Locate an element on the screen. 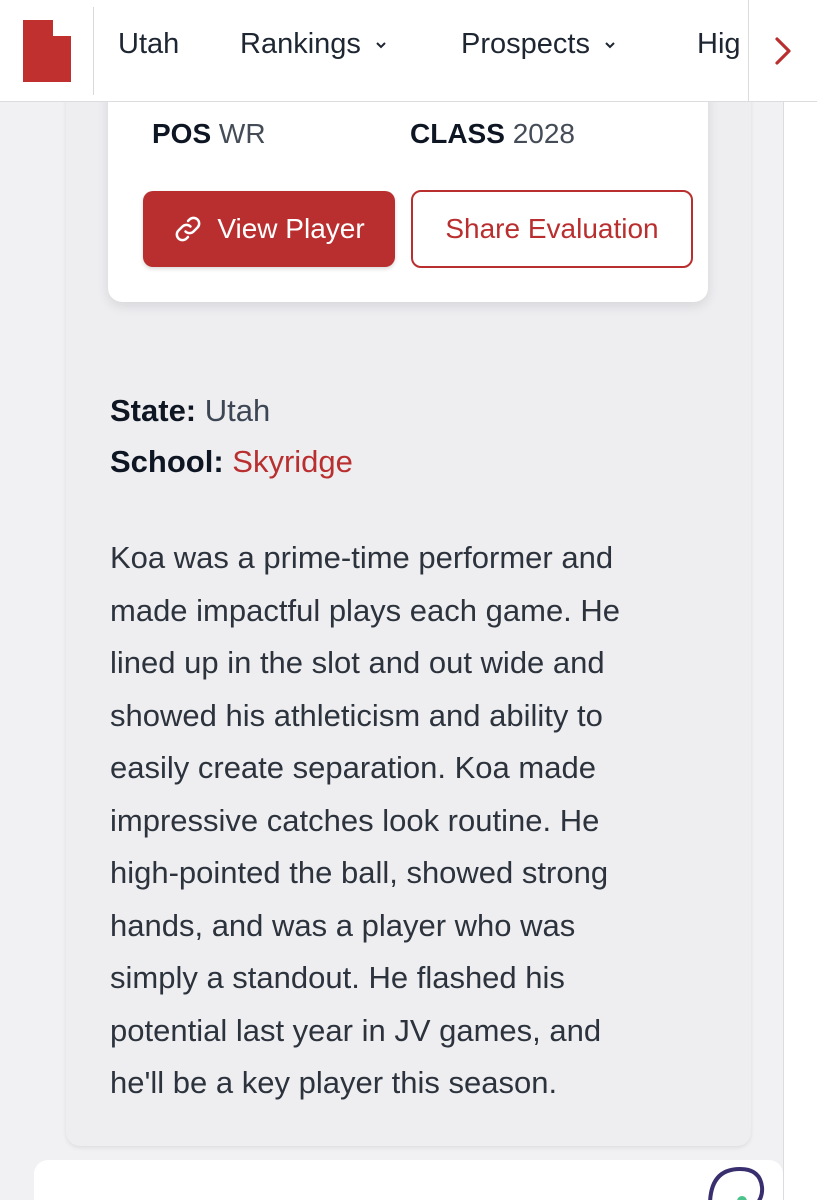  state-row: State: Utah is located at coordinates (190, 411).